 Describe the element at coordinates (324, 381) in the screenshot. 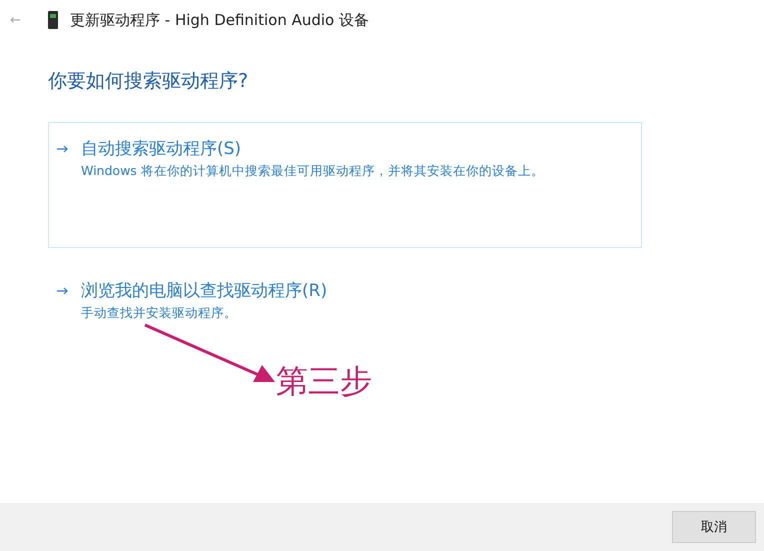

I see `annotation-label: 第三步` at that location.